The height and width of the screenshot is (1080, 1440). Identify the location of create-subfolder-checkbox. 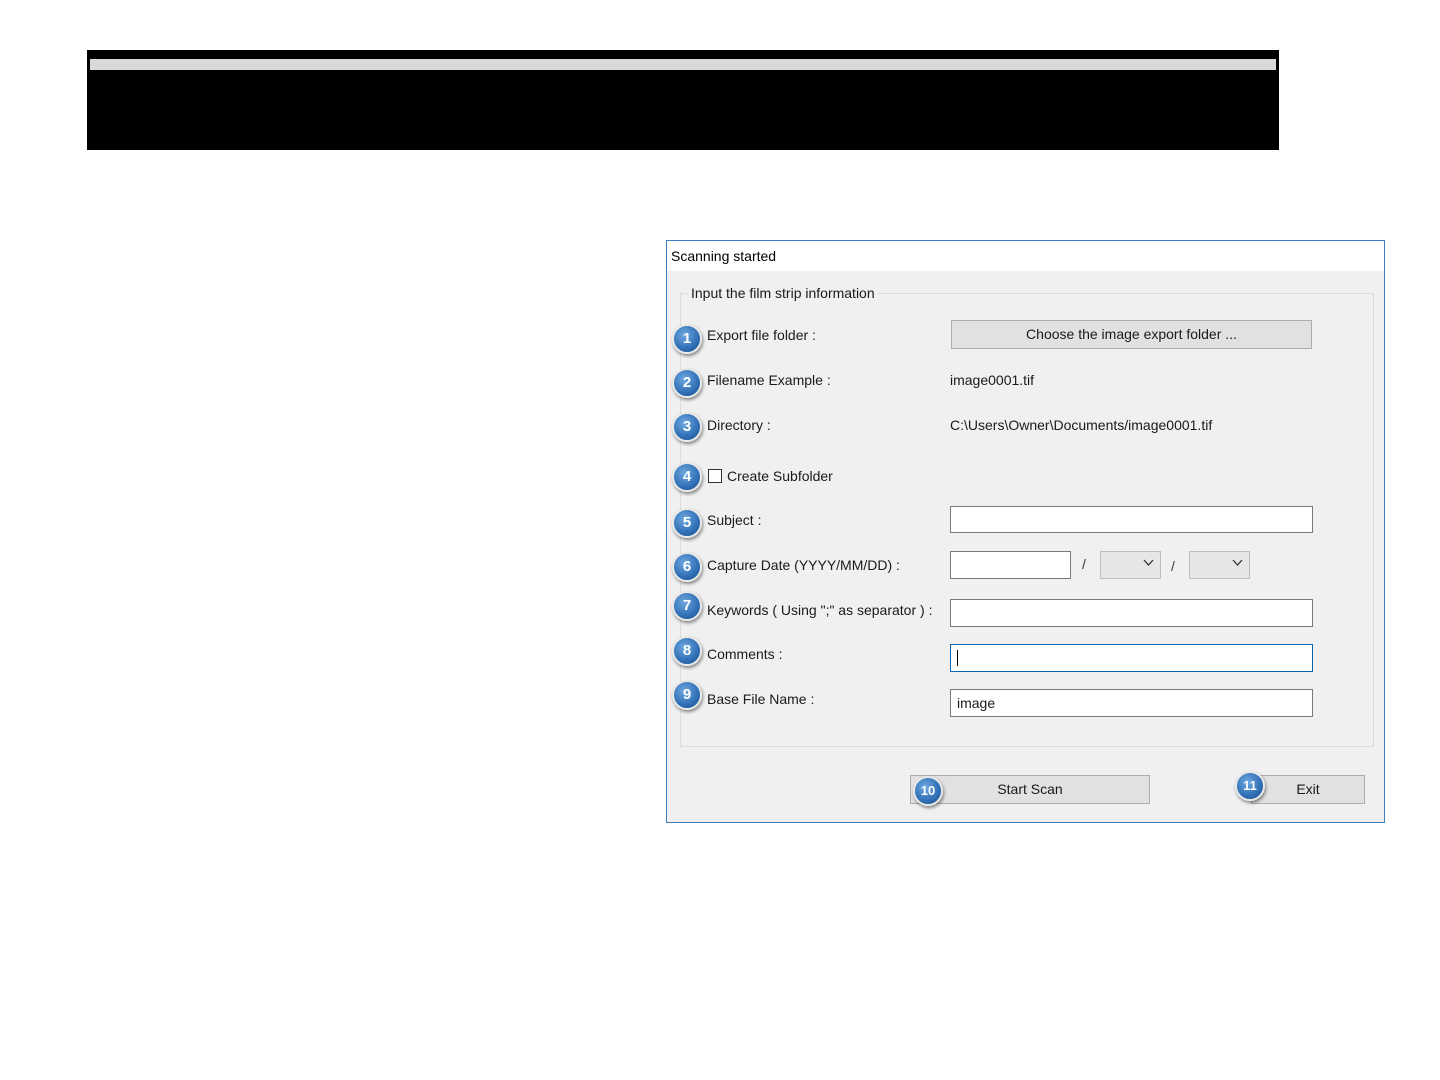
(715, 476).